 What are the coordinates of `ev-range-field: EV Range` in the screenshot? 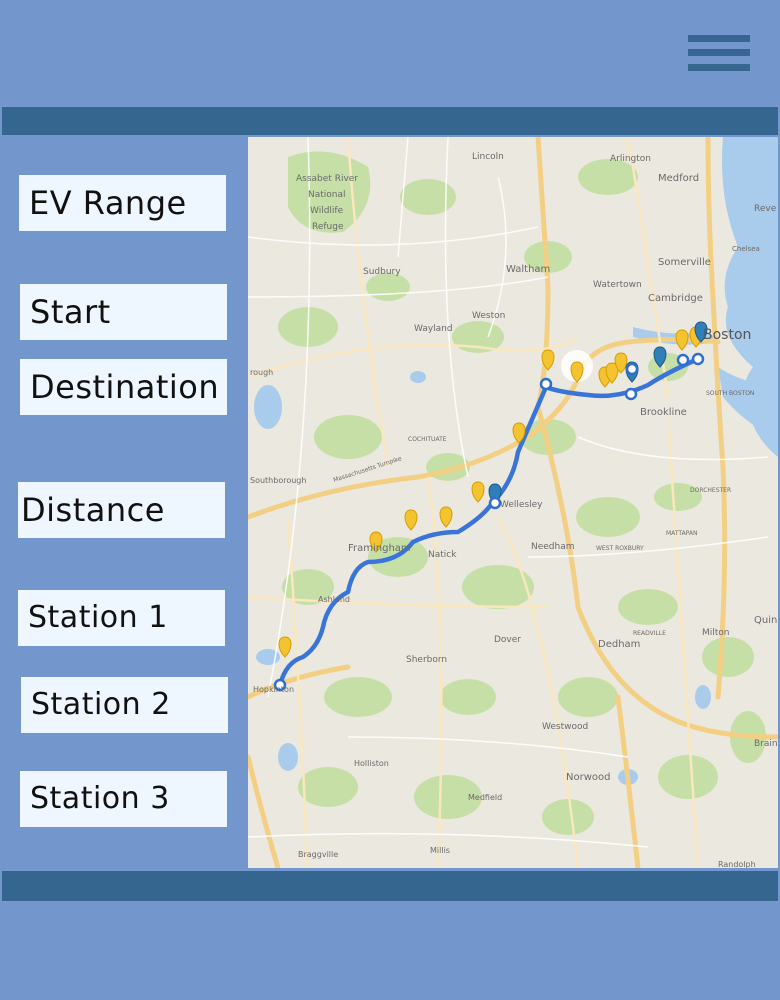 It's located at (122, 203).